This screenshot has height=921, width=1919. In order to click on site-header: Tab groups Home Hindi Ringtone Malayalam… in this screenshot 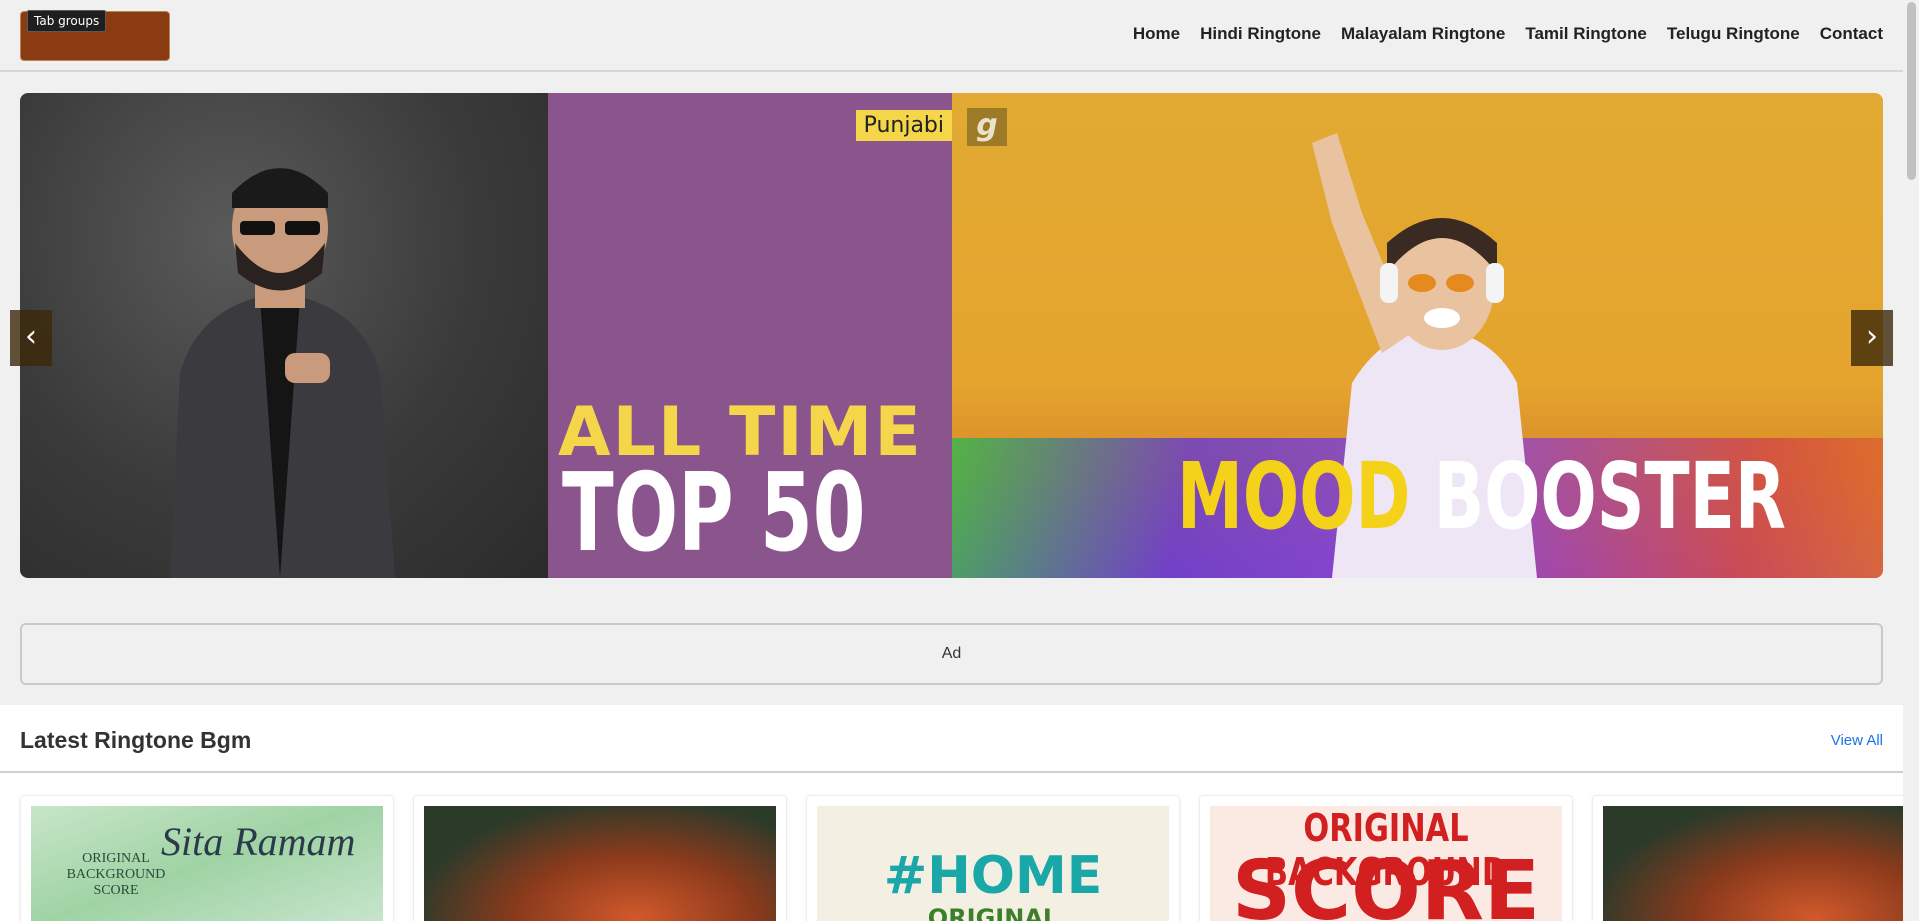, I will do `click(951, 36)`.